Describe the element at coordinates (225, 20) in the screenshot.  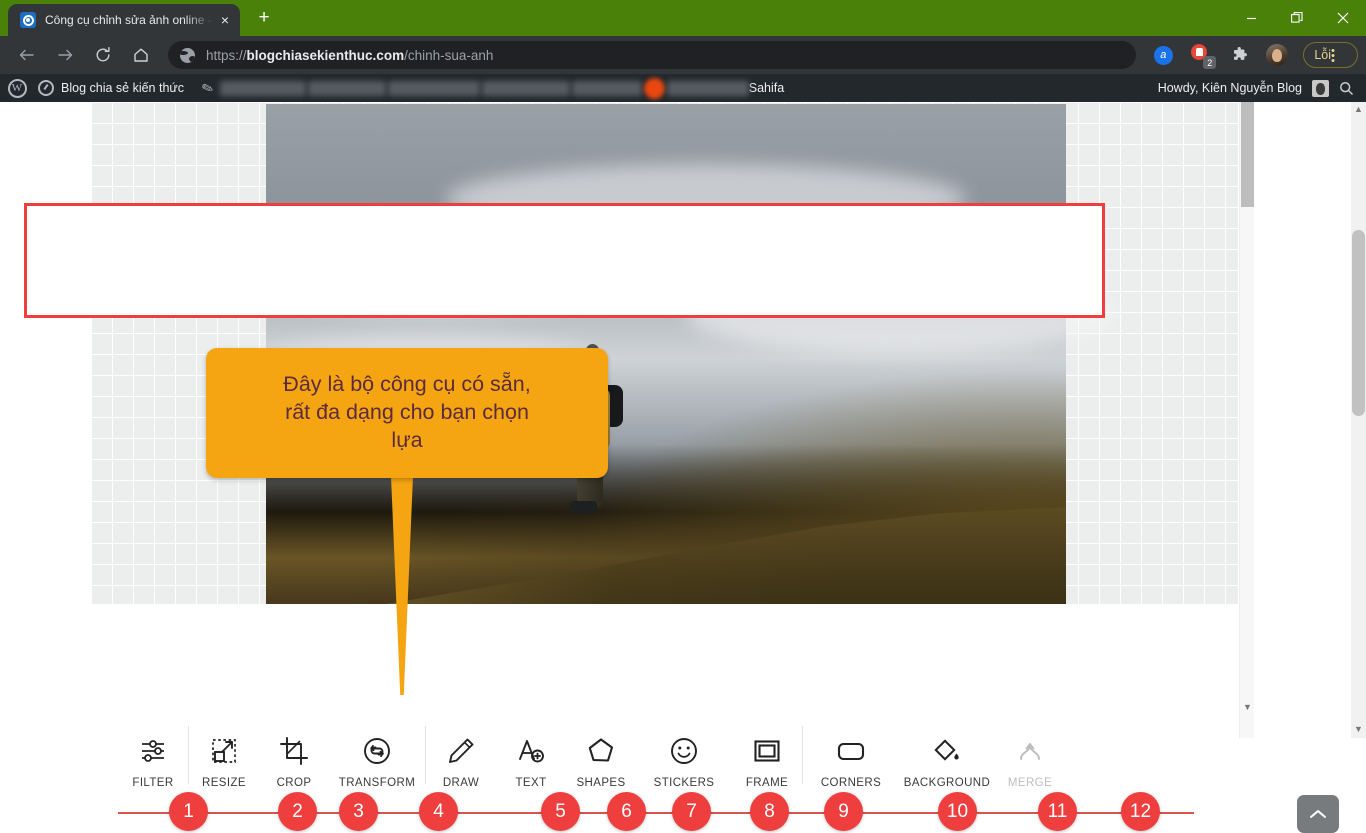
I see `close-icon: ×` at that location.